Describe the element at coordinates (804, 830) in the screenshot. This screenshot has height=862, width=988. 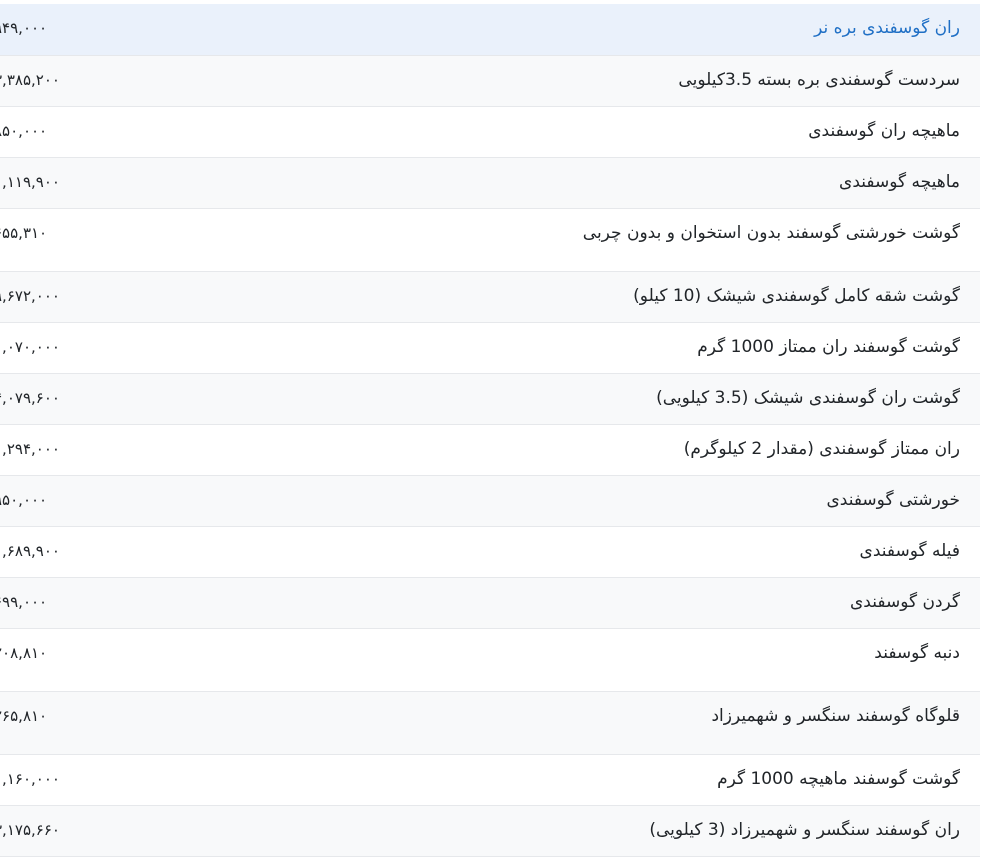
I see `product-name: ران گوسفند سنگسر و شهمیرزاد (3 کیلویی)` at that location.